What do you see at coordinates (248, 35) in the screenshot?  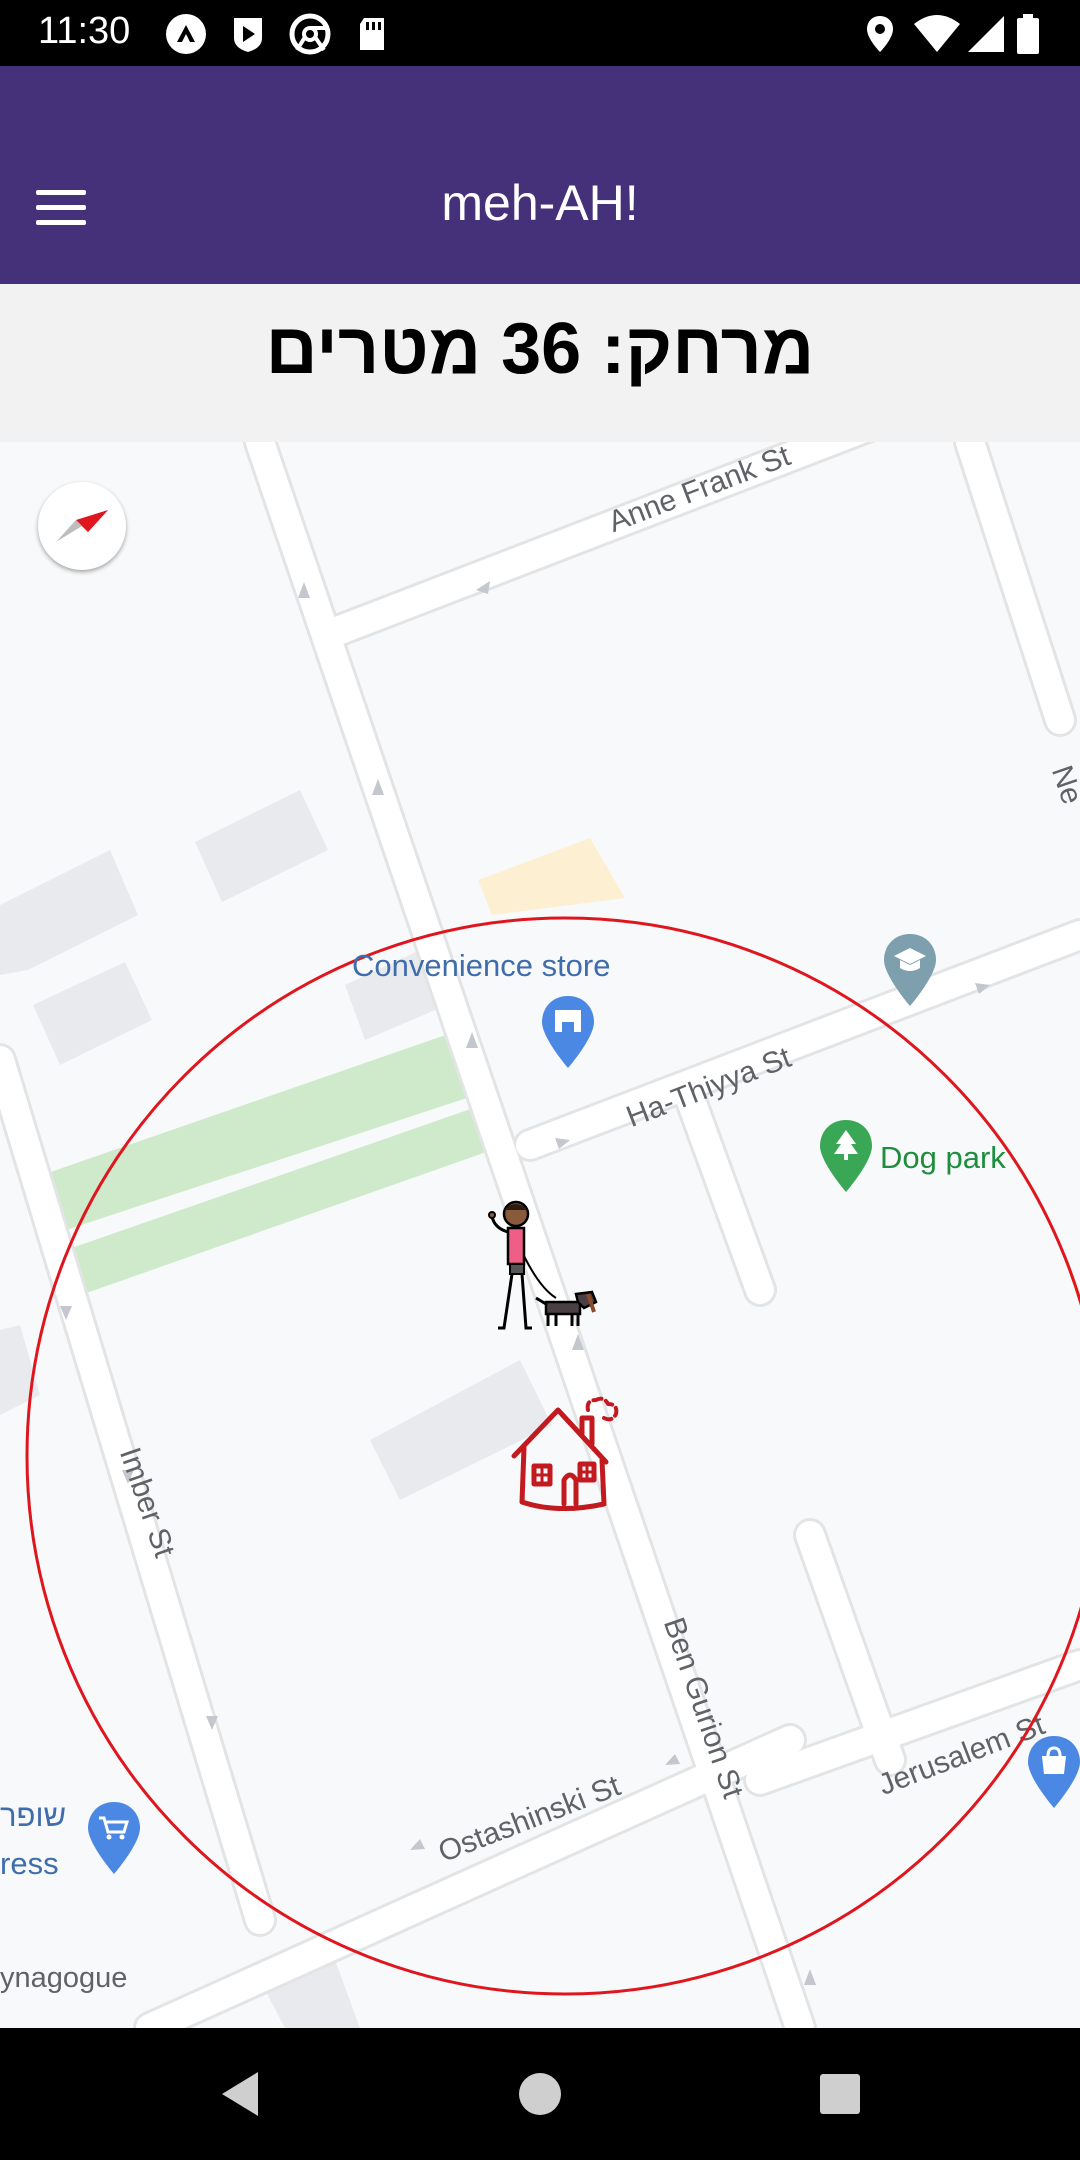 I see `play-icon` at bounding box center [248, 35].